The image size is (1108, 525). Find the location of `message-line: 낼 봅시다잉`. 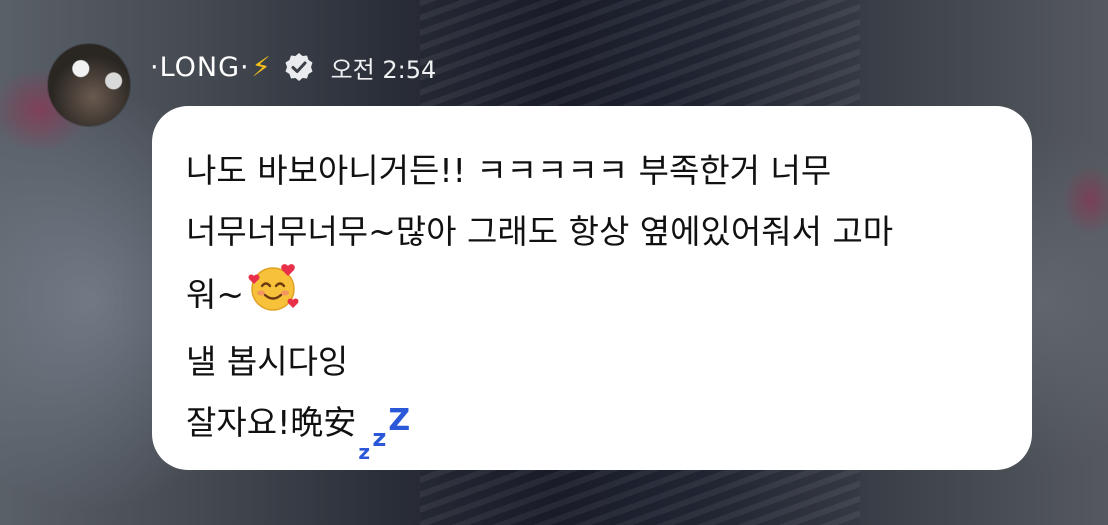

message-line: 낼 봅시다잉 is located at coordinates (267, 361).